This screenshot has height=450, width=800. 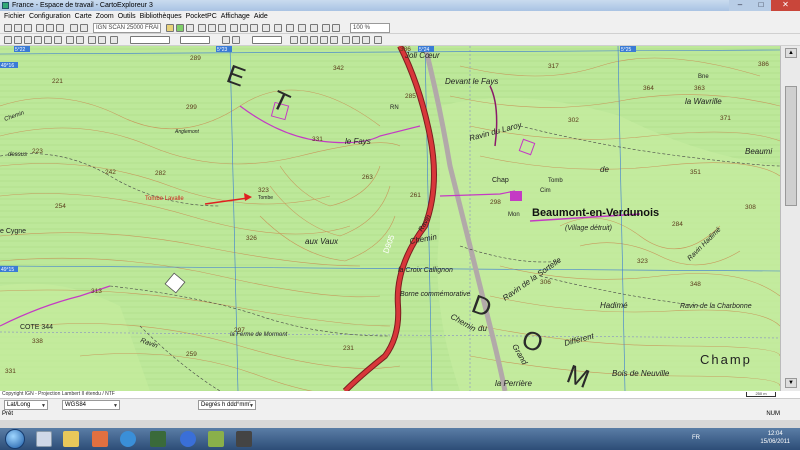 I want to click on label-hadime: Hadimé, so click(x=614, y=305).